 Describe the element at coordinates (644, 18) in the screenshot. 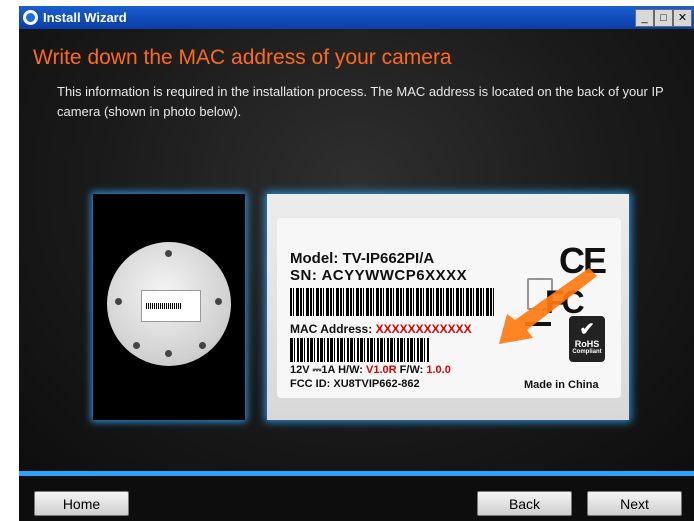

I see `minimize-button: _` at that location.